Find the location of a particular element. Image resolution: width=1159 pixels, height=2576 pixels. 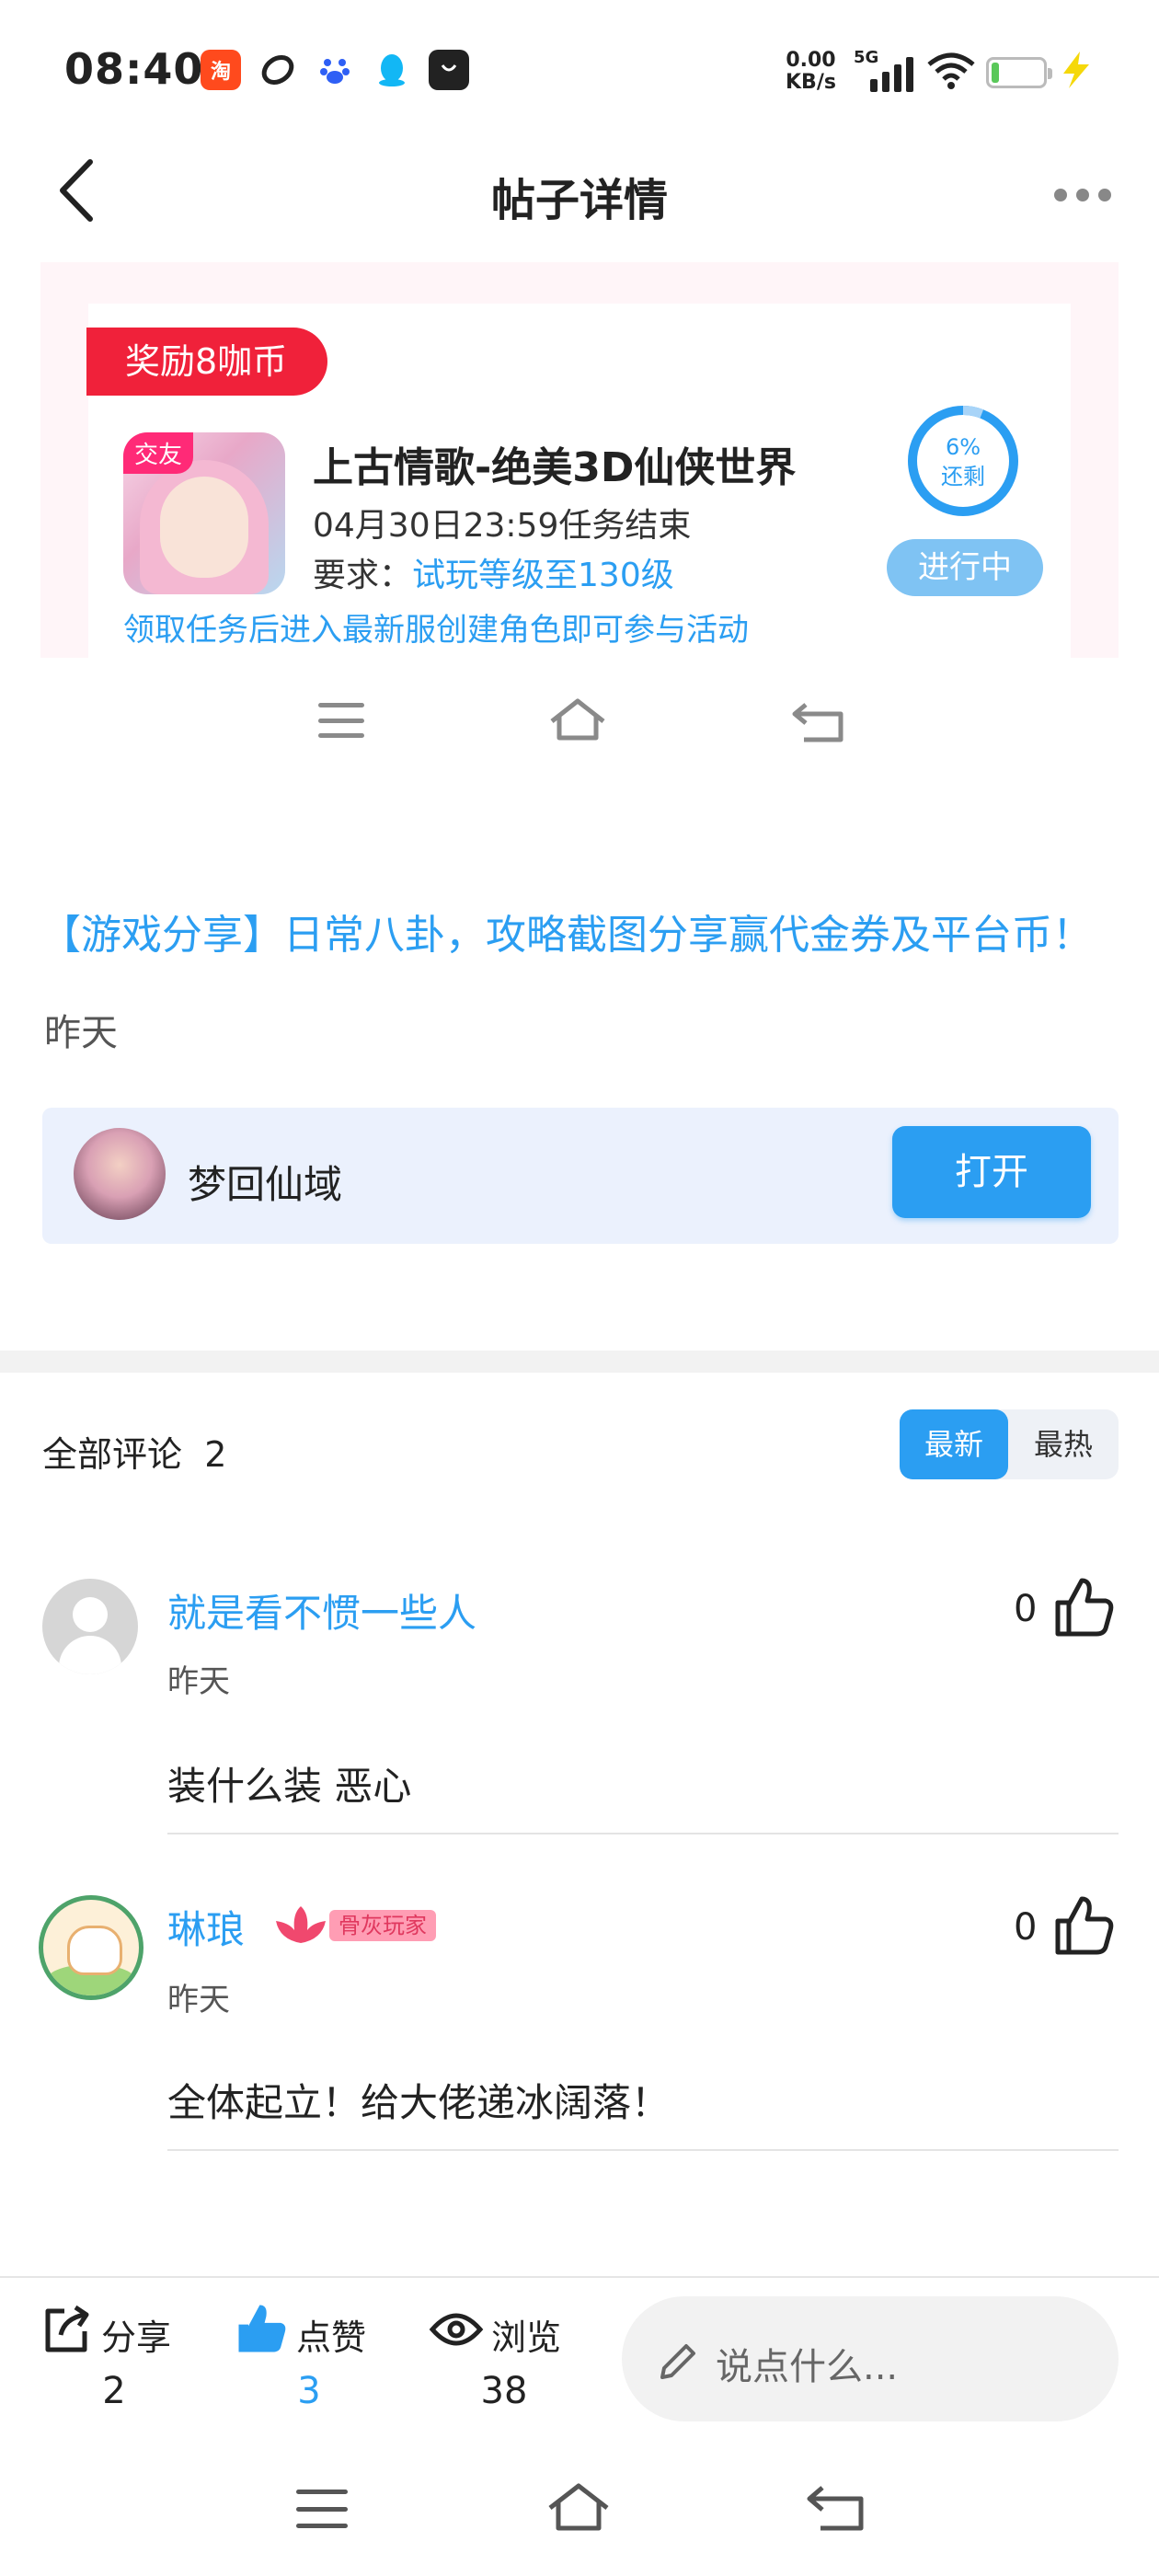

embedded-nav-bar is located at coordinates (579, 721).